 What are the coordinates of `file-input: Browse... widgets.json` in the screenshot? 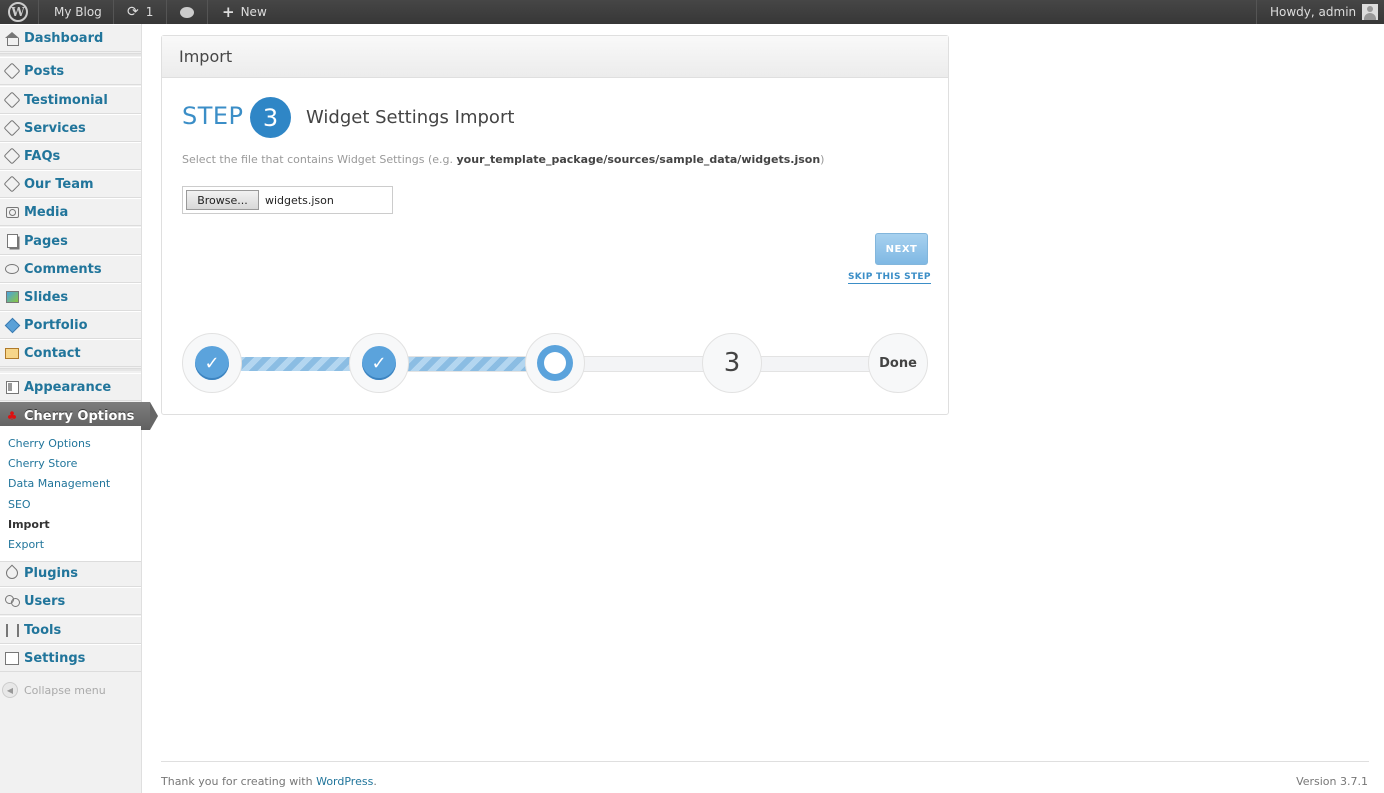 It's located at (287, 200).